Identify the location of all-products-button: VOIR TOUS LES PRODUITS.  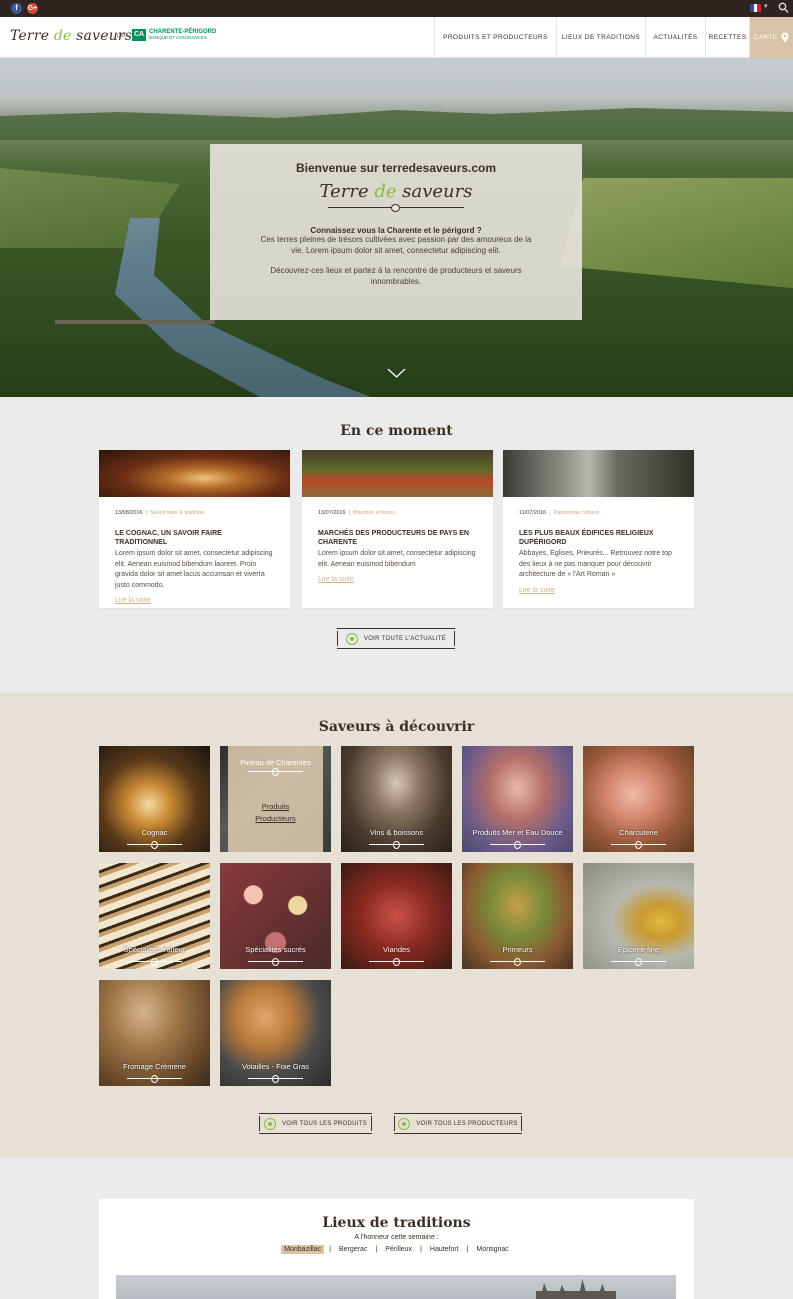
(315, 1123).